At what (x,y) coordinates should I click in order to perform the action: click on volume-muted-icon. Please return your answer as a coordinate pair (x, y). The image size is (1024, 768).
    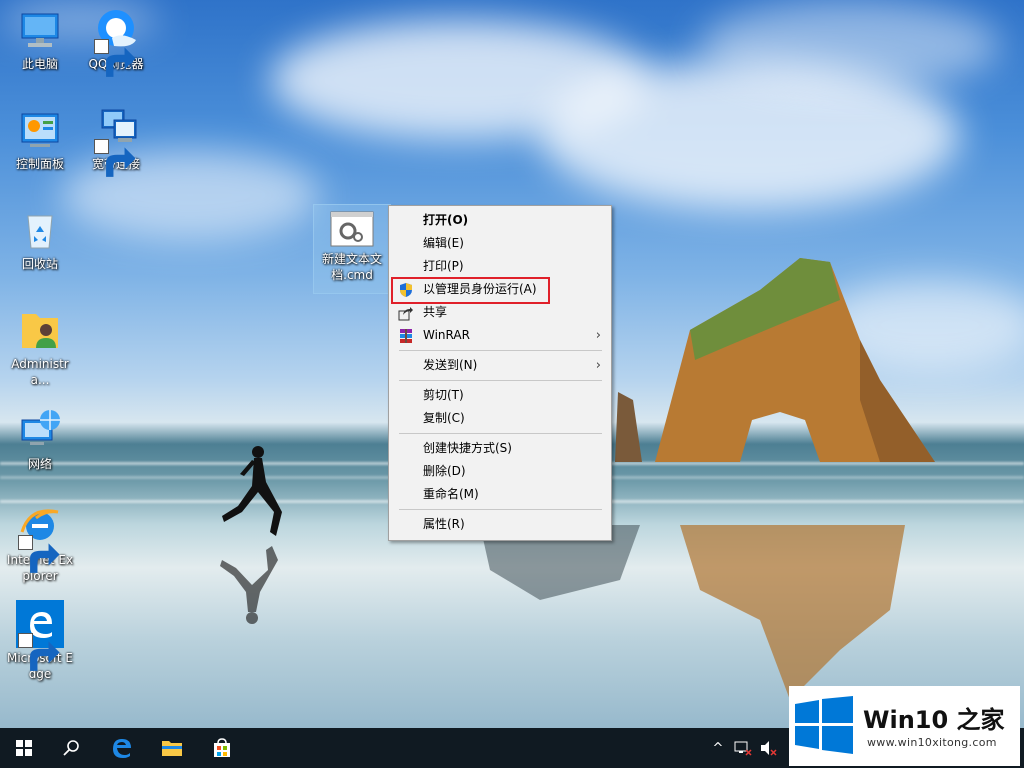
    Looking at the image, I should click on (769, 748).